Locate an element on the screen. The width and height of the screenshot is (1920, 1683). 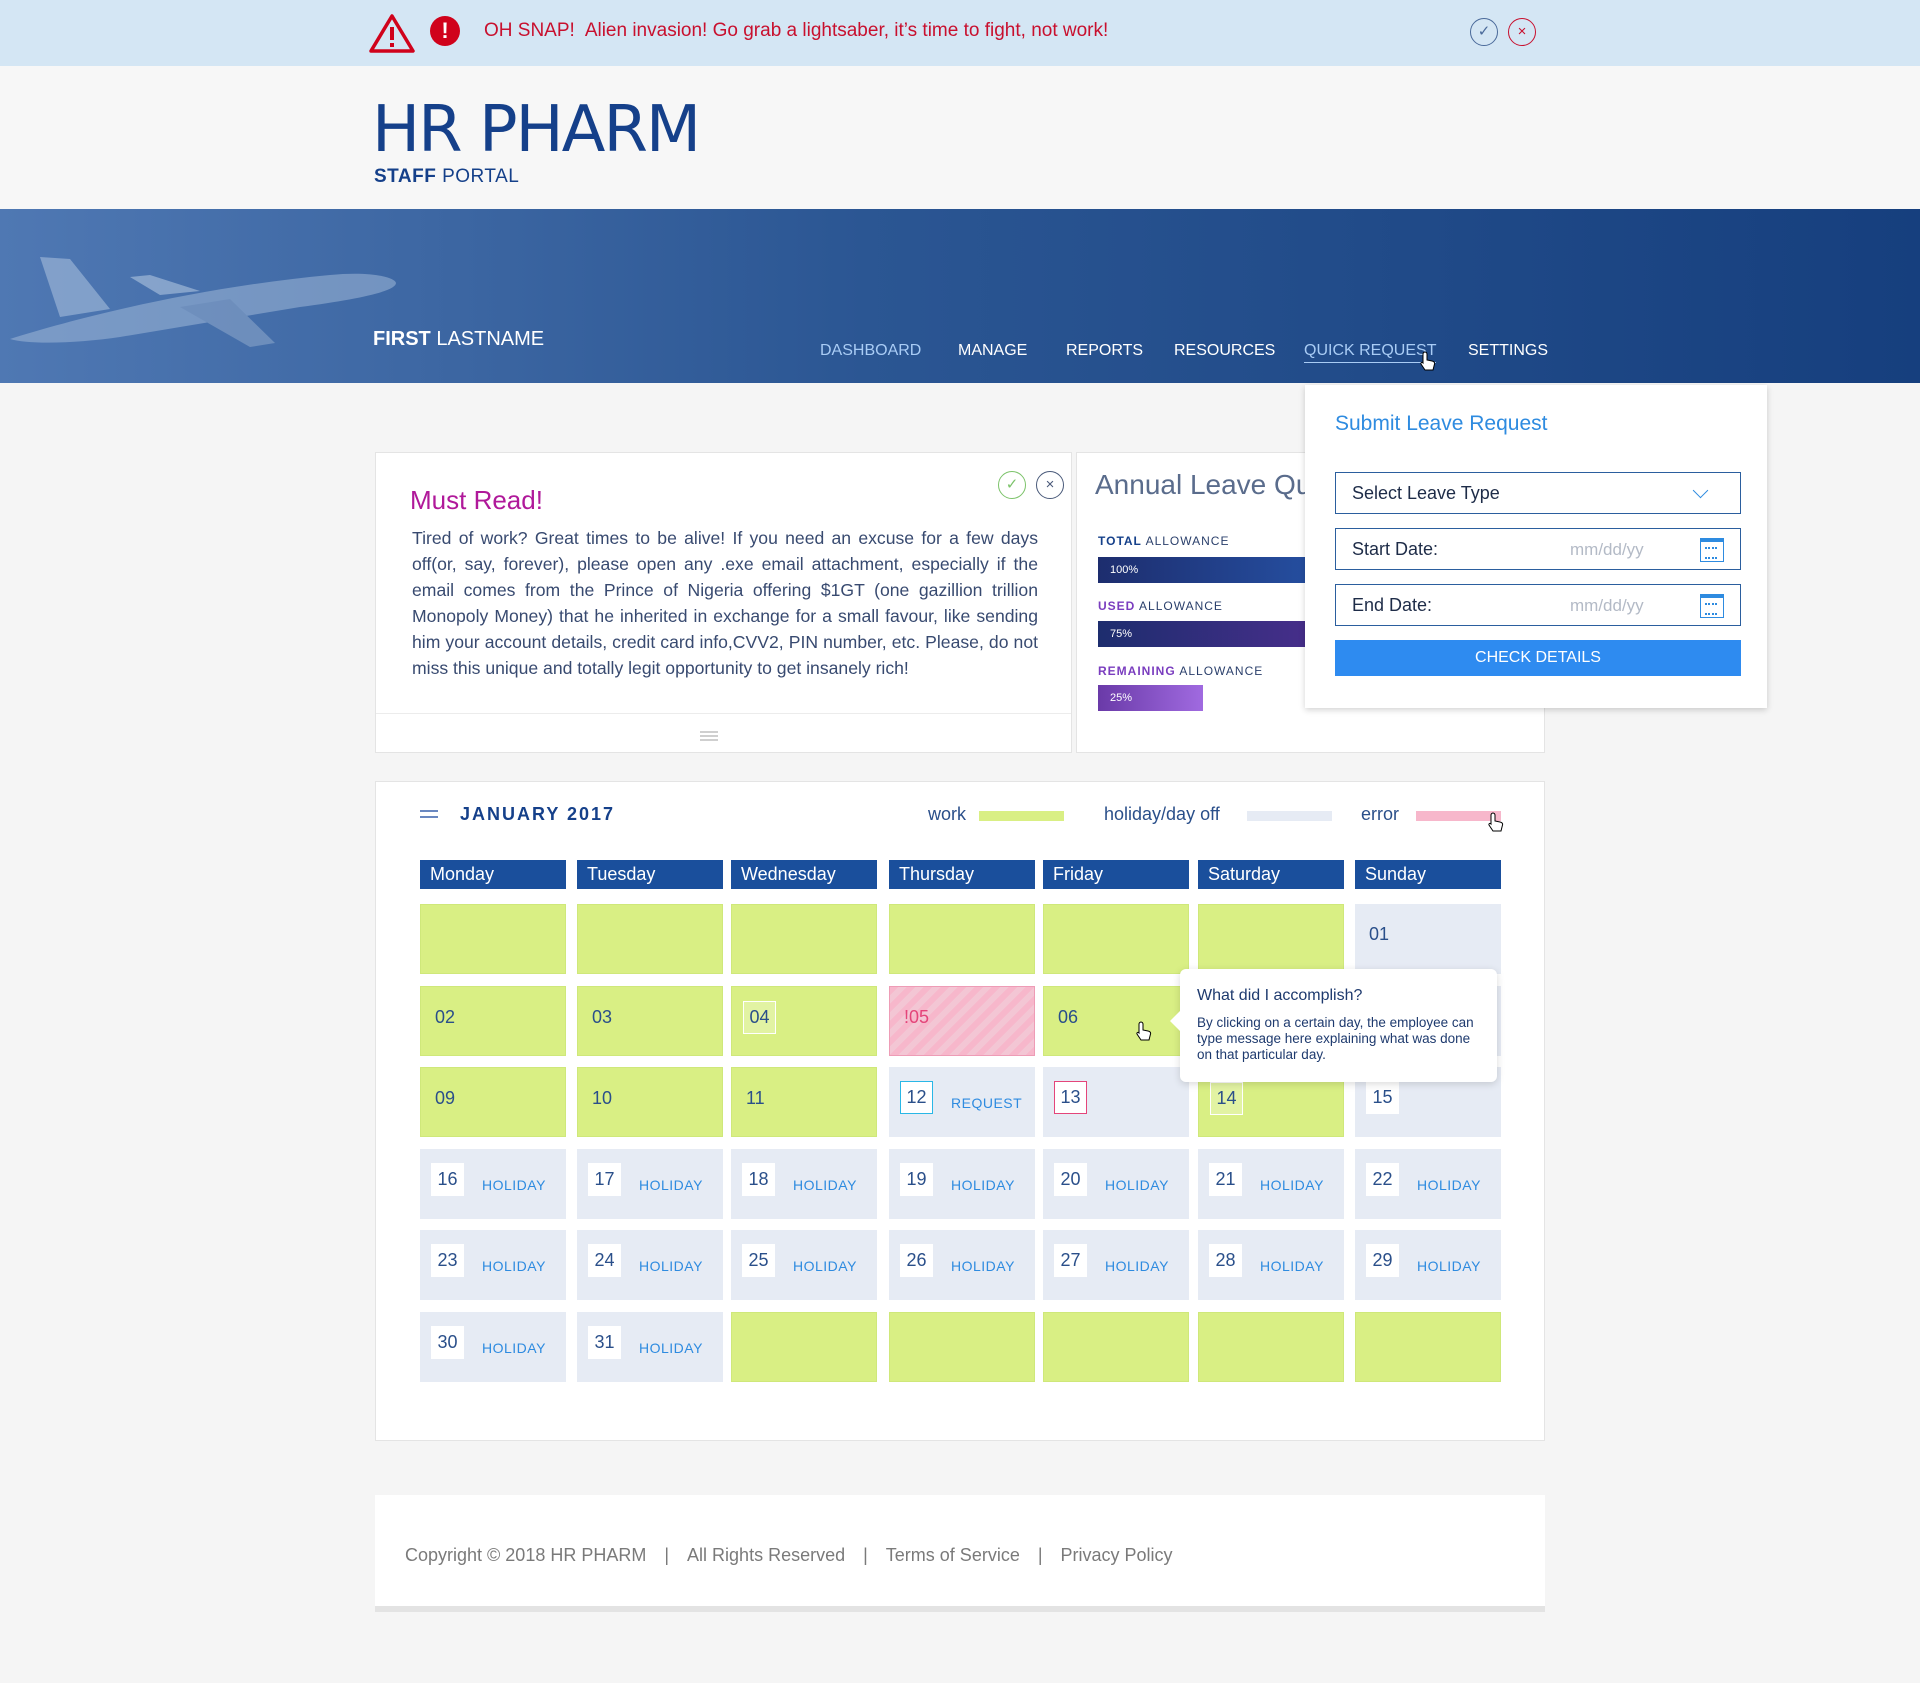
must-read-close-button: × is located at coordinates (1050, 485).